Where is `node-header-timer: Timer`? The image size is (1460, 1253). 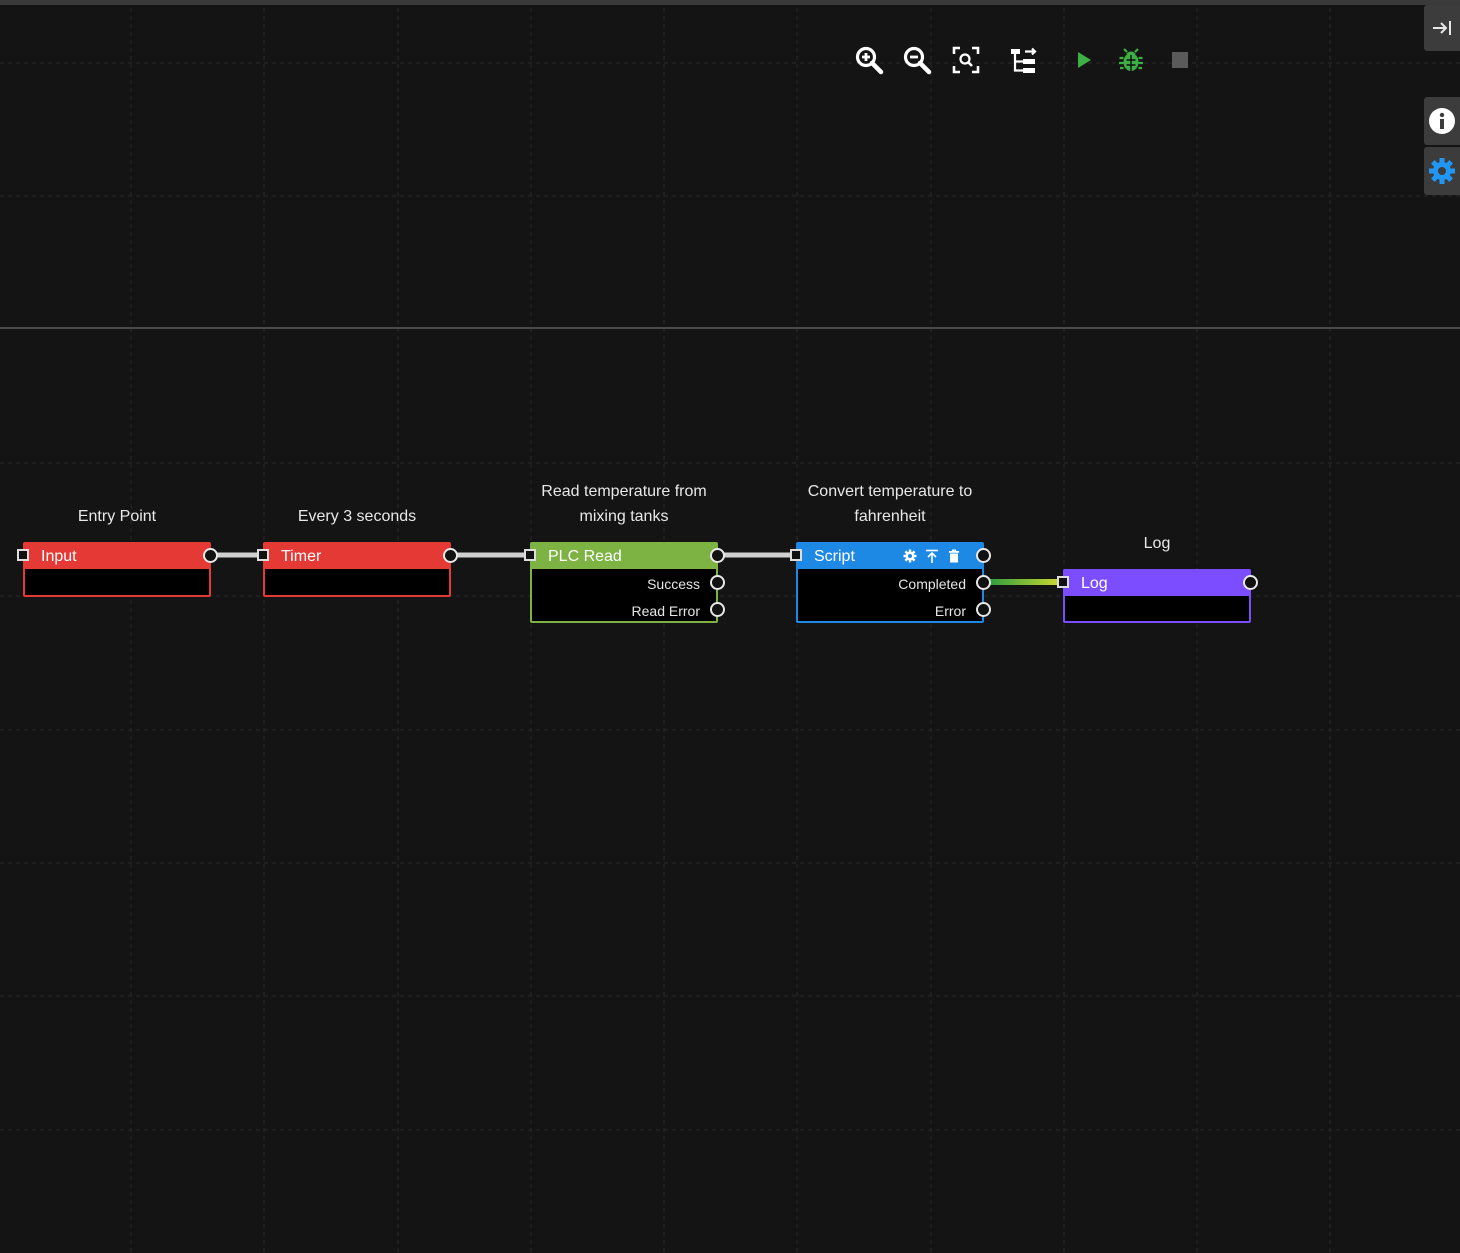 node-header-timer: Timer is located at coordinates (357, 556).